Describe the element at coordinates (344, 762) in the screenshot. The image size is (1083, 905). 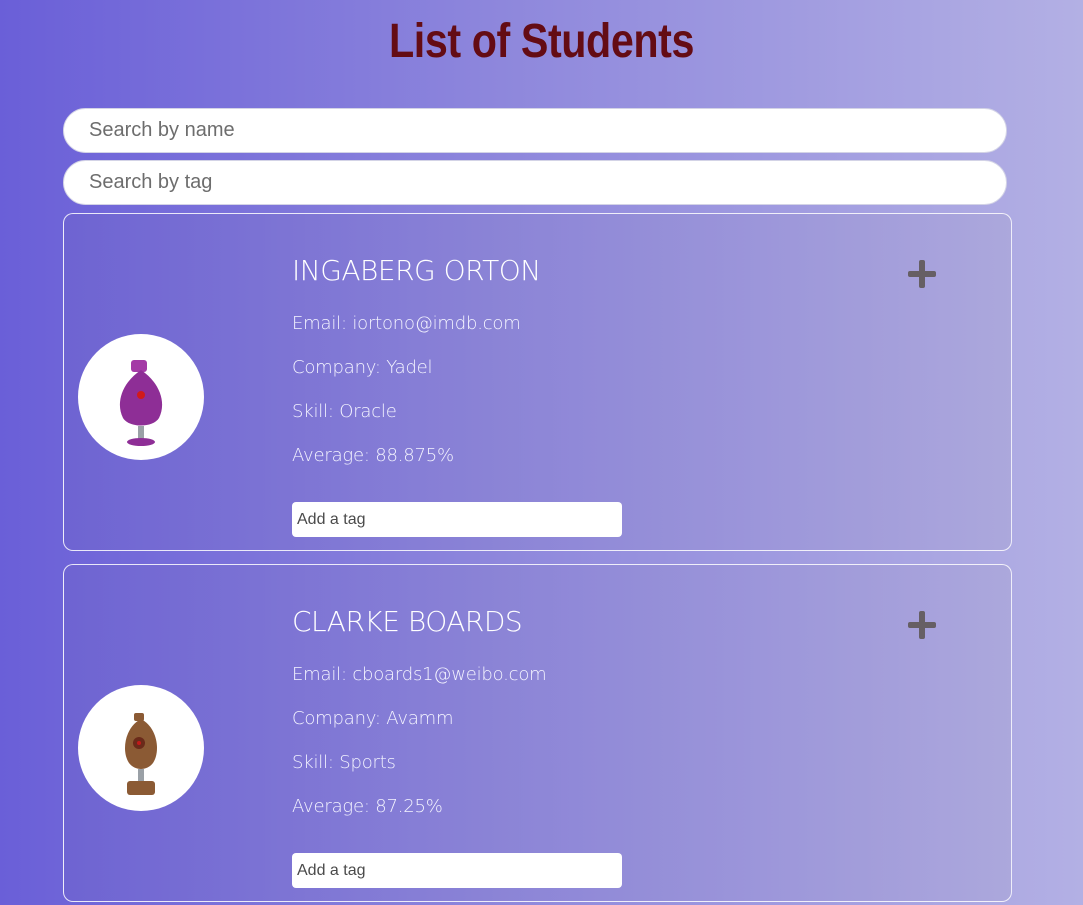
I see `student-skill: Skill: Sports` at that location.